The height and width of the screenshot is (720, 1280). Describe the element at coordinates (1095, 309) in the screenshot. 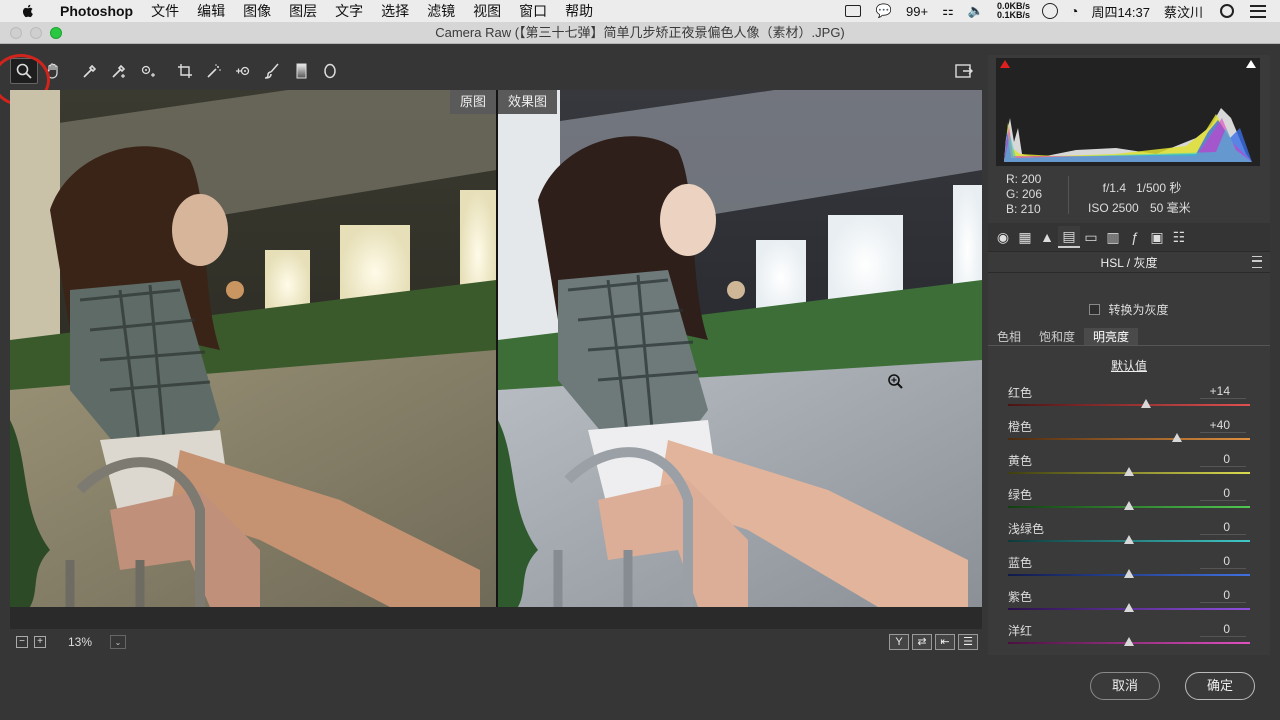

I see `checkbox-box` at that location.